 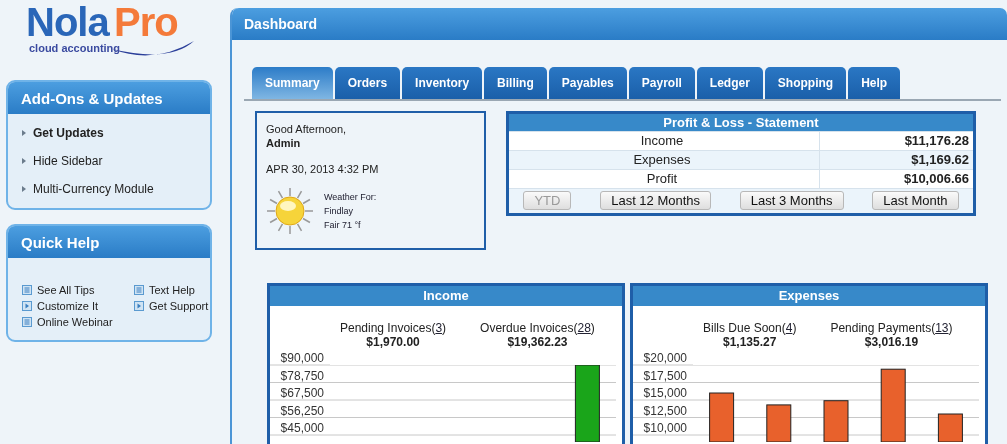 What do you see at coordinates (515, 83) in the screenshot?
I see `tab: Billing` at bounding box center [515, 83].